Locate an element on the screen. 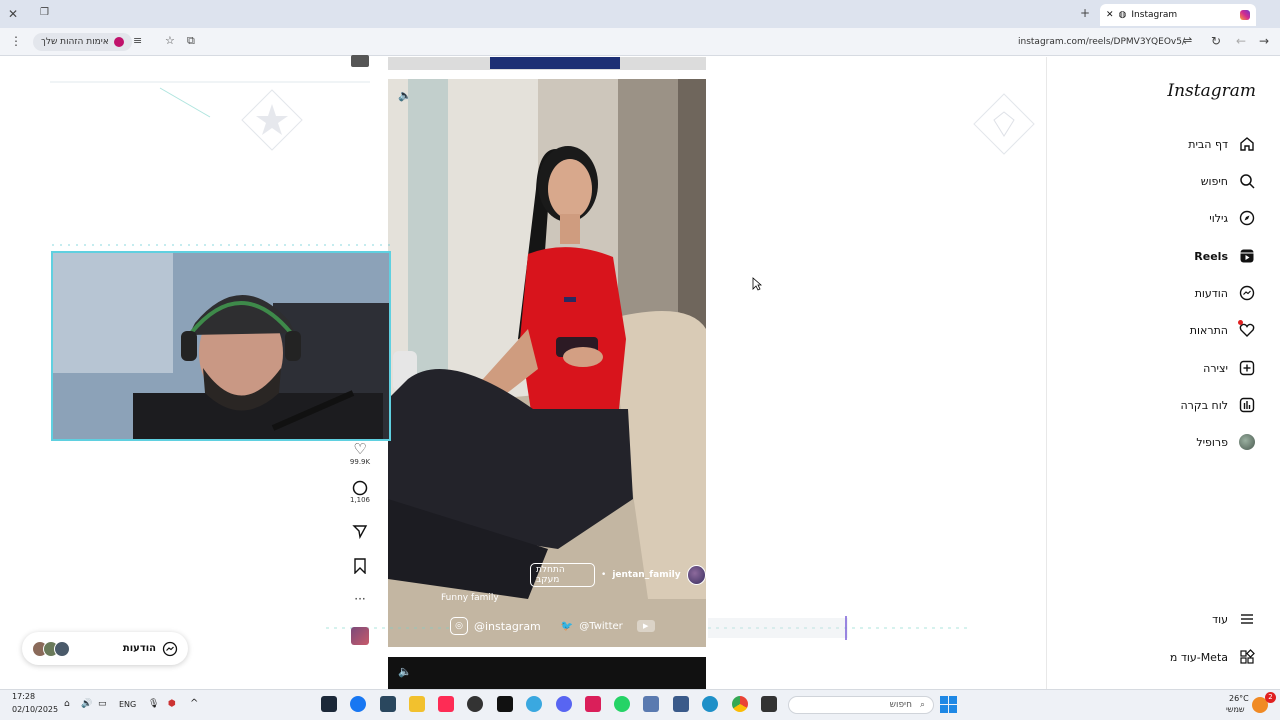  nav-home: דף הבית is located at coordinates (1222, 144).